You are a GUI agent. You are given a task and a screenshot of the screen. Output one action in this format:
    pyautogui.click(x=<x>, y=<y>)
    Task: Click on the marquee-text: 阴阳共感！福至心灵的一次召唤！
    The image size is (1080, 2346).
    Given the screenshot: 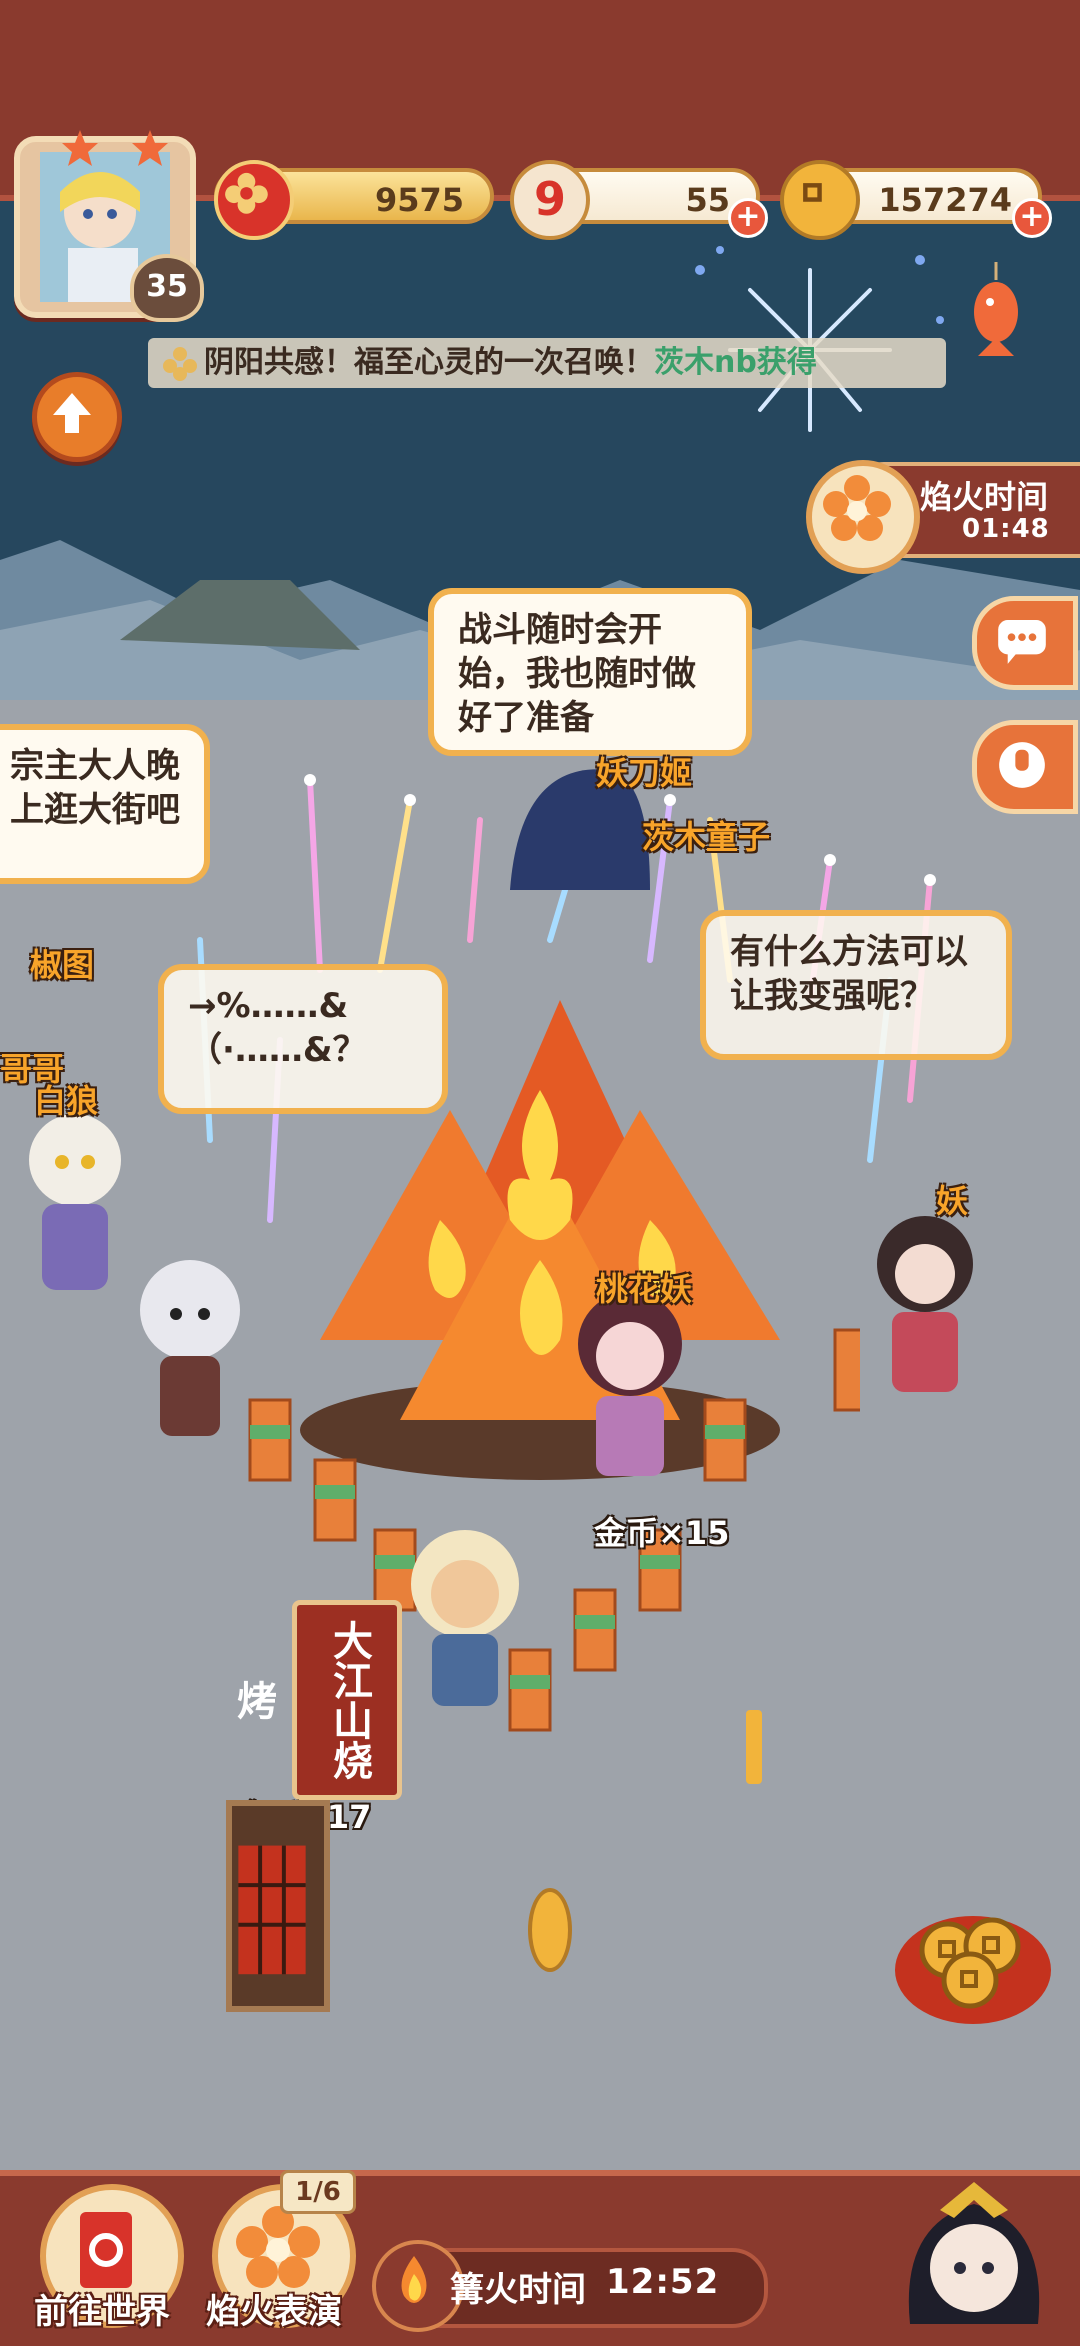 What is the action you would take?
    pyautogui.click(x=429, y=362)
    